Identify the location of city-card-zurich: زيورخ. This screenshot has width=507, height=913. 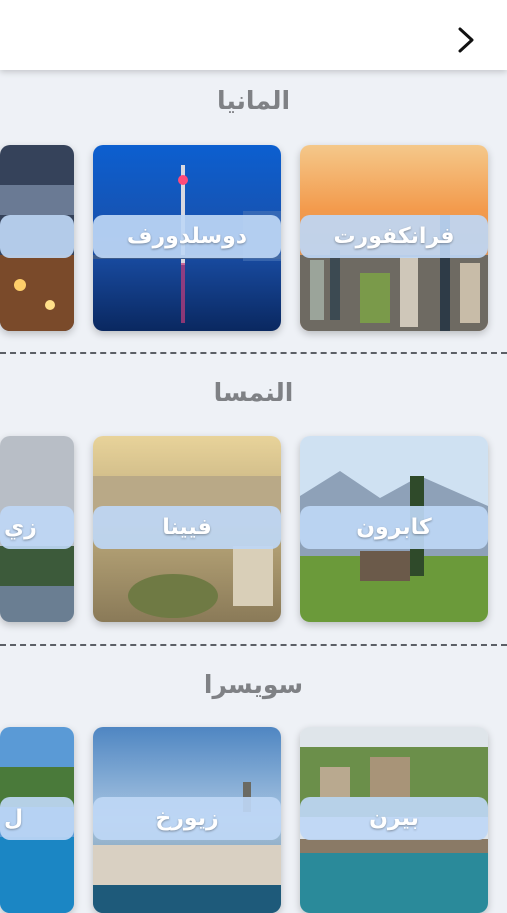
(187, 820).